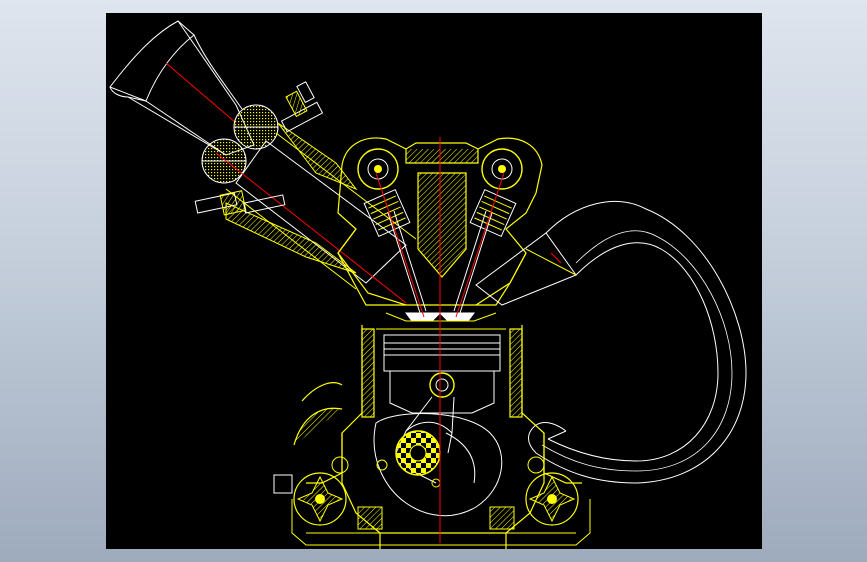  Describe the element at coordinates (552, 491) in the screenshot. I see `balance-shaft-right` at that location.